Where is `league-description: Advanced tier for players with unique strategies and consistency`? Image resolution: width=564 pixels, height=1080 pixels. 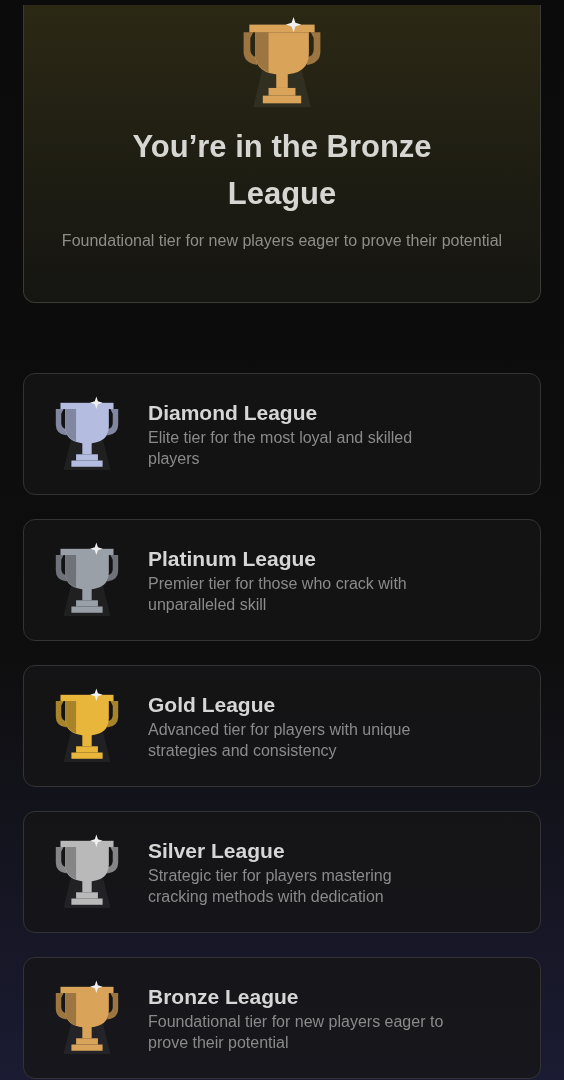
league-description: Advanced tier for players with unique strategies and consistency is located at coordinates (280, 740).